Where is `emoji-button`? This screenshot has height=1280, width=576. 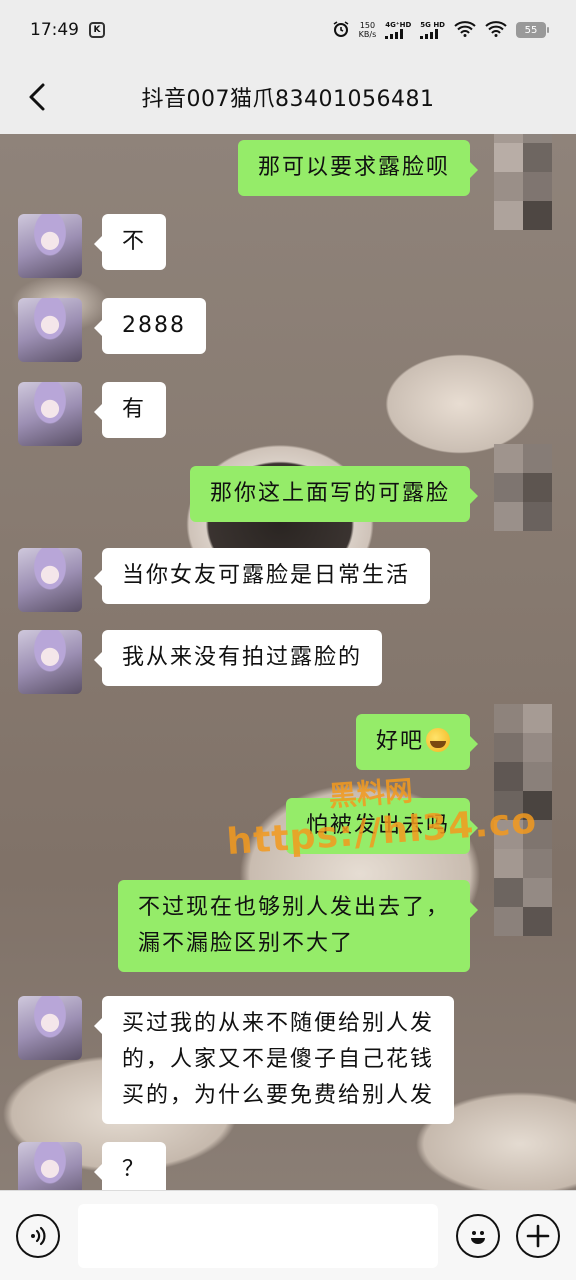 emoji-button is located at coordinates (478, 1235).